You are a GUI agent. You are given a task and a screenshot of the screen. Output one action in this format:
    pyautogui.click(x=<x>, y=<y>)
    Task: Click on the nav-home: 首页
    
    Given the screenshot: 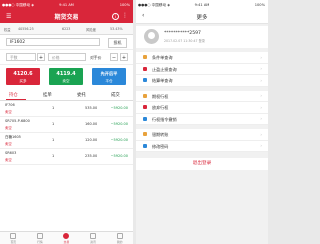 What is the action you would take?
    pyautogui.click(x=13, y=238)
    